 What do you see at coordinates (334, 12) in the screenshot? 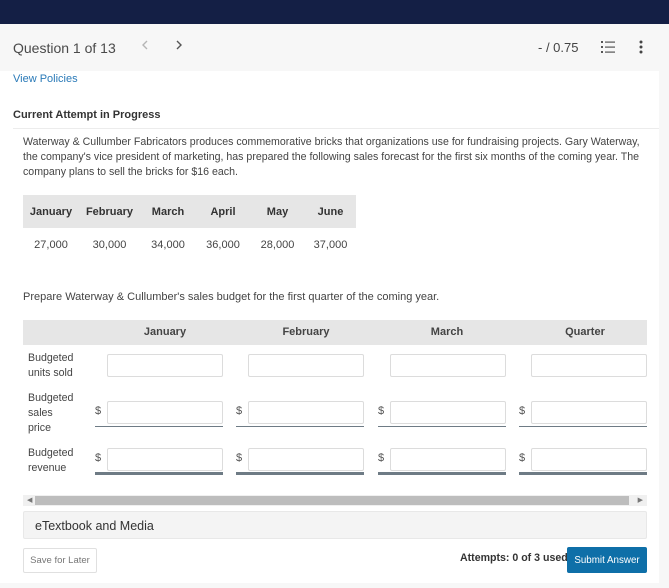
I see `top-bar` at bounding box center [334, 12].